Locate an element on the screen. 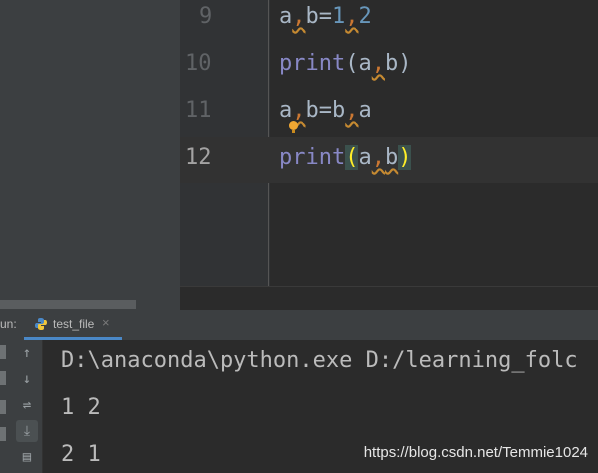 The image size is (598, 473). code-line: a,b=1,2 is located at coordinates (325, 16).